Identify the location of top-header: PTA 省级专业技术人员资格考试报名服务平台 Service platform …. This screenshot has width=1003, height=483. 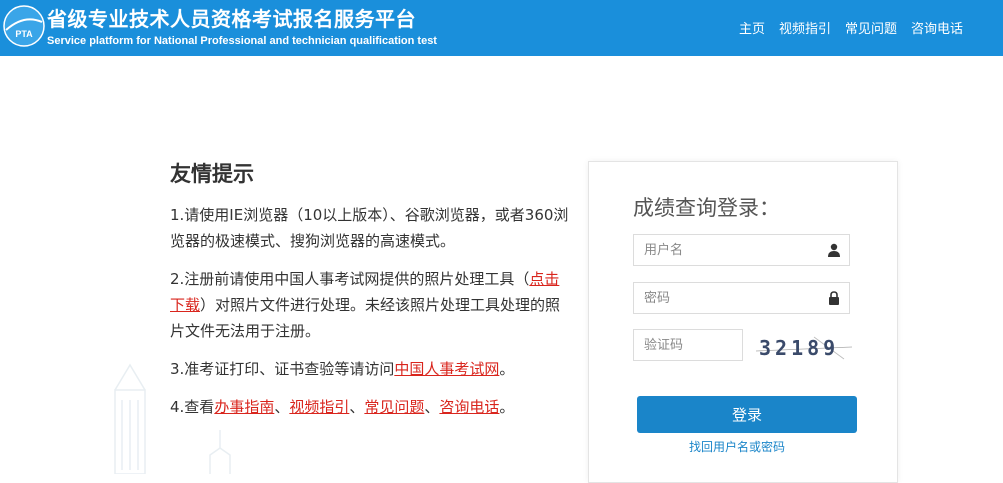
(501, 28).